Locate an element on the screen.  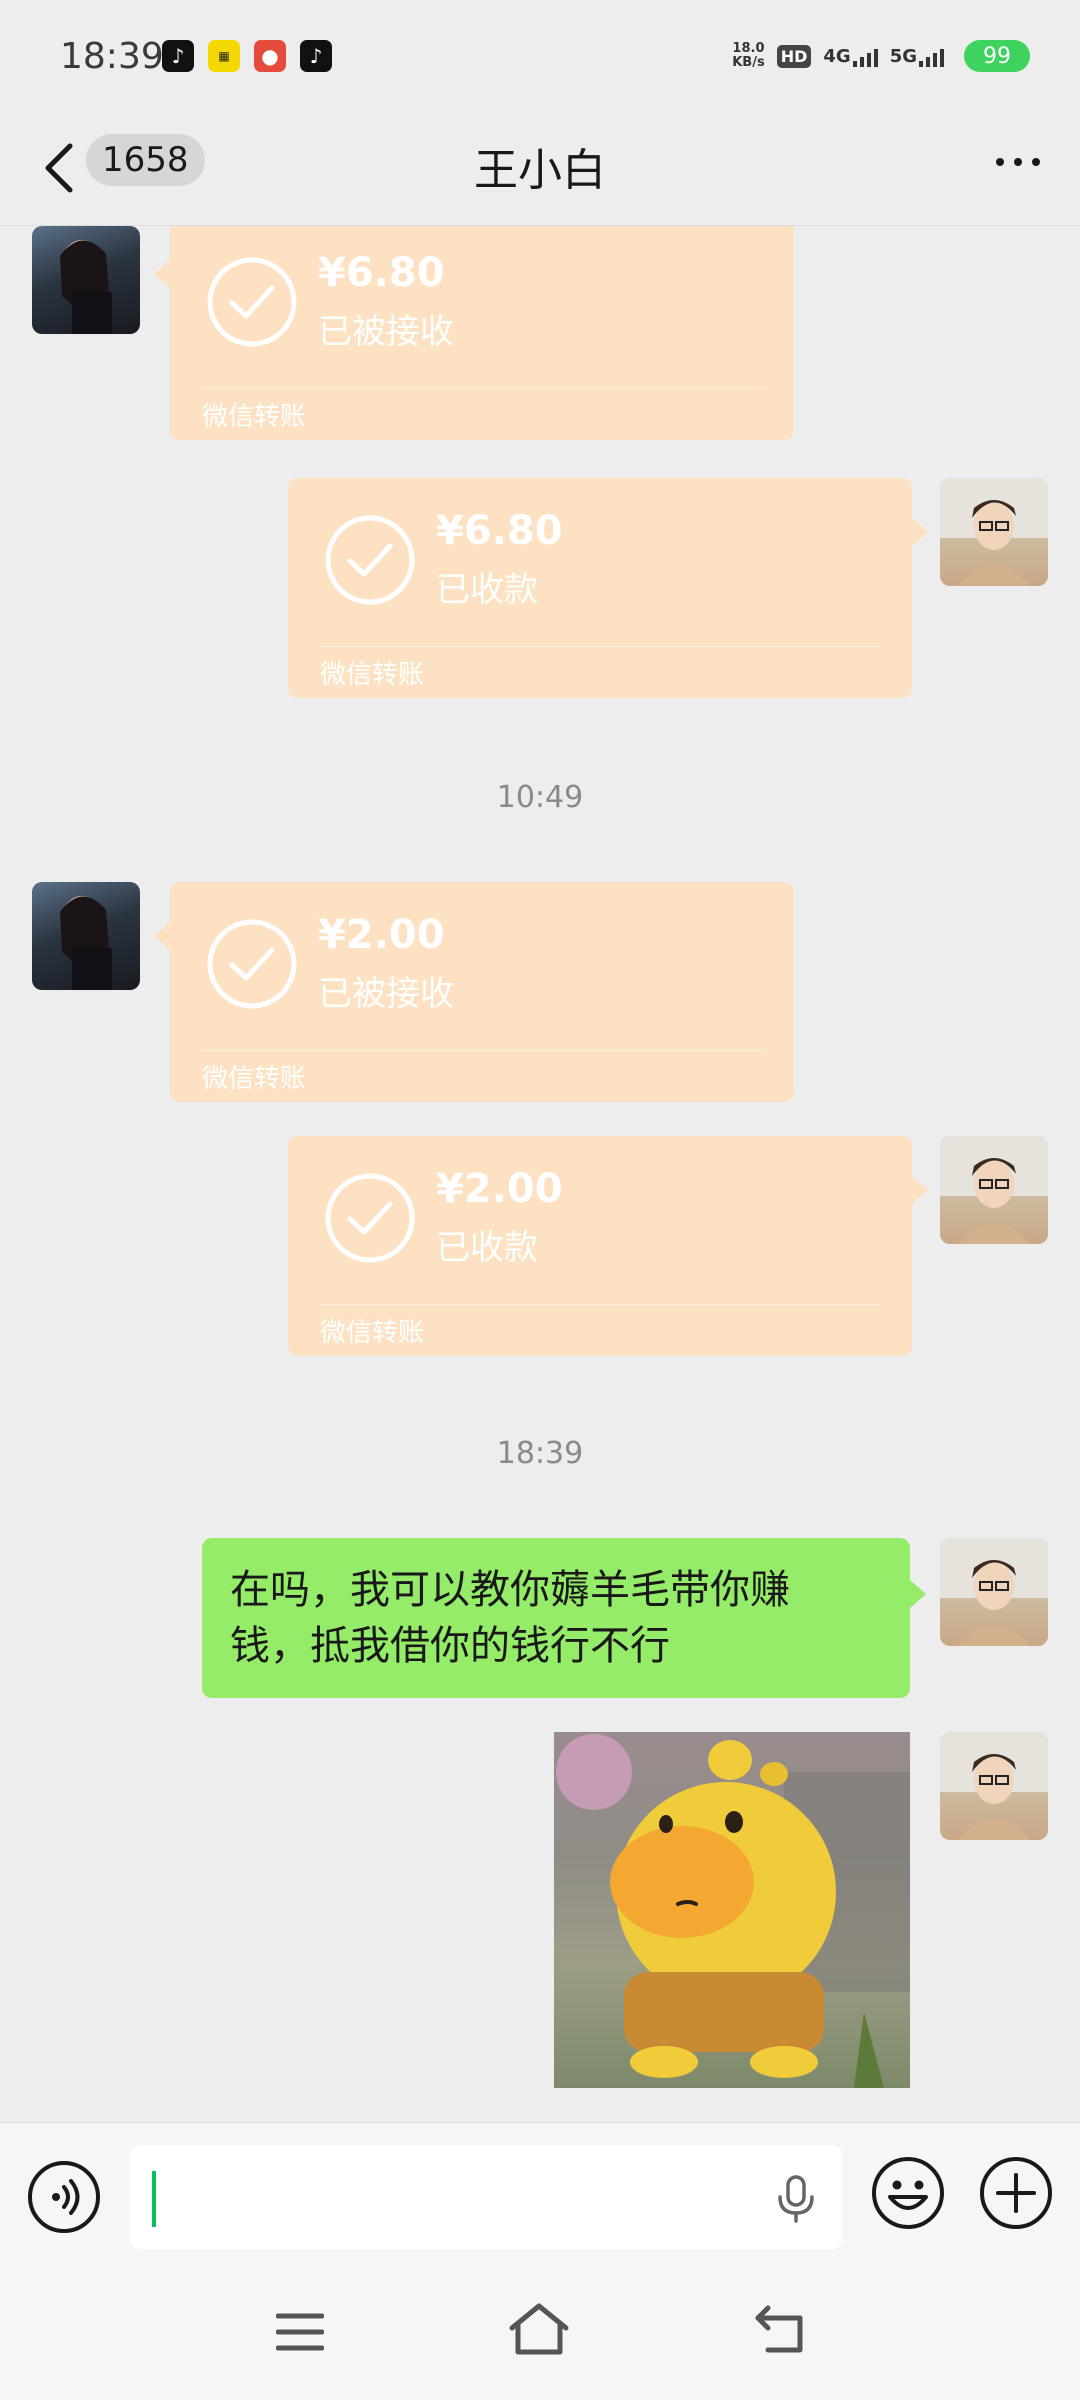
back-arrow-icon is located at coordinates (60, 168).